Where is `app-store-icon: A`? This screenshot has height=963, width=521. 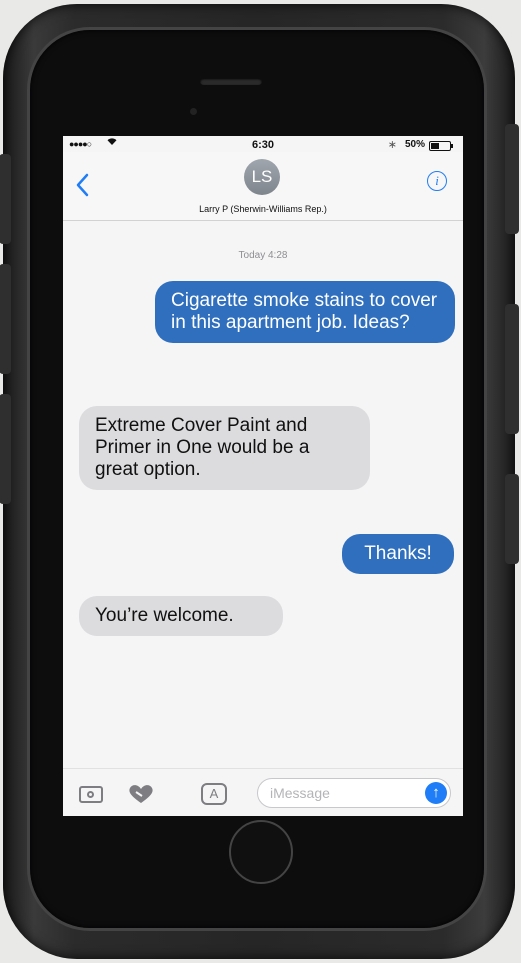 app-store-icon: A is located at coordinates (214, 794).